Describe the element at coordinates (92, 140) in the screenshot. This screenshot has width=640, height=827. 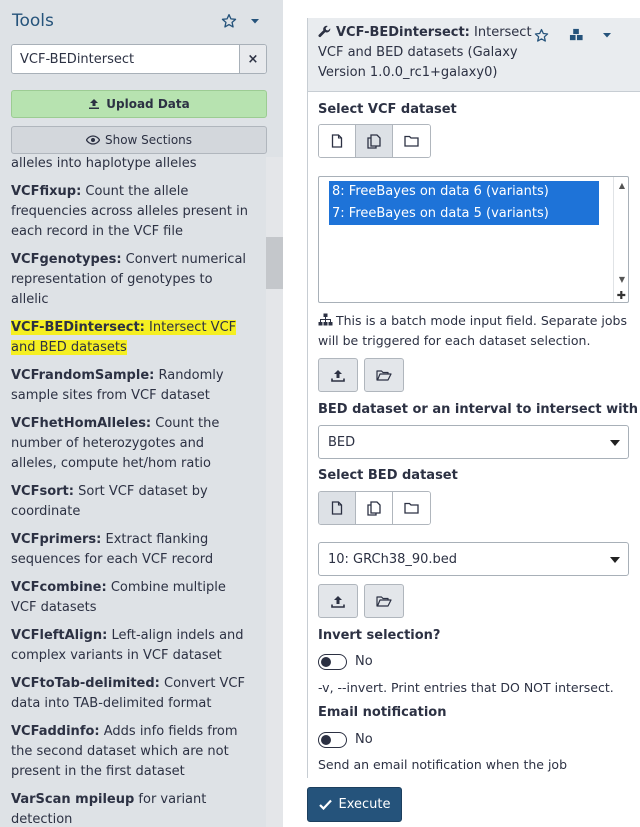
I see `eye-icon` at that location.